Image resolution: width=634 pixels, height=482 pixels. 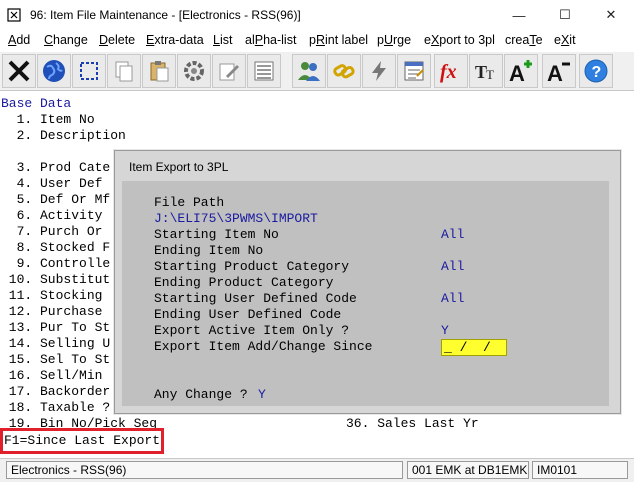 I want to click on edit-icon, so click(x=229, y=72).